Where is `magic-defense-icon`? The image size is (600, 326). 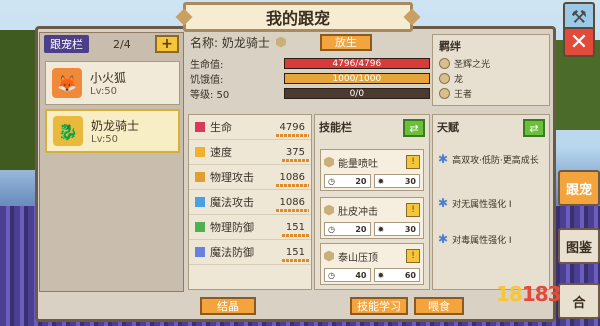 magic-defense-icon is located at coordinates (200, 252).